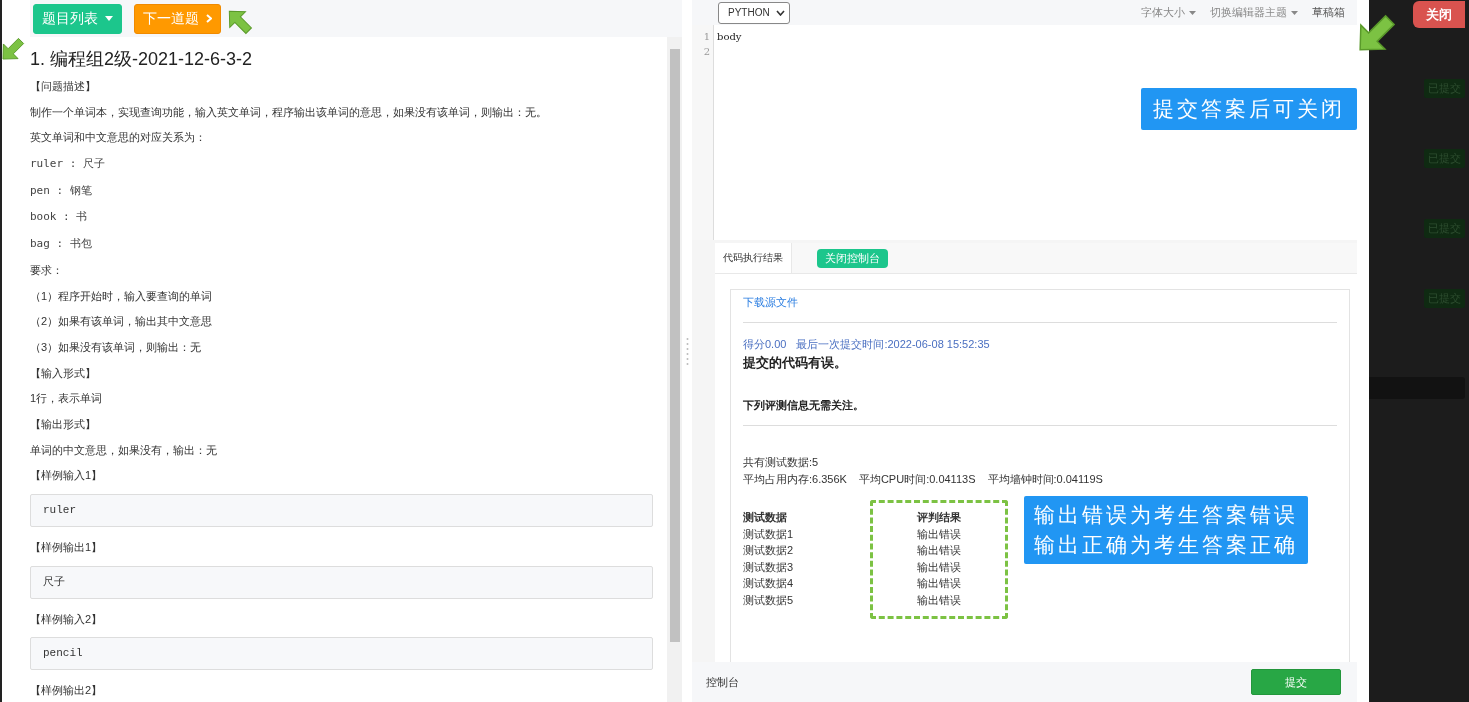  What do you see at coordinates (780, 12) in the screenshot?
I see `chevron-down-icon` at bounding box center [780, 12].